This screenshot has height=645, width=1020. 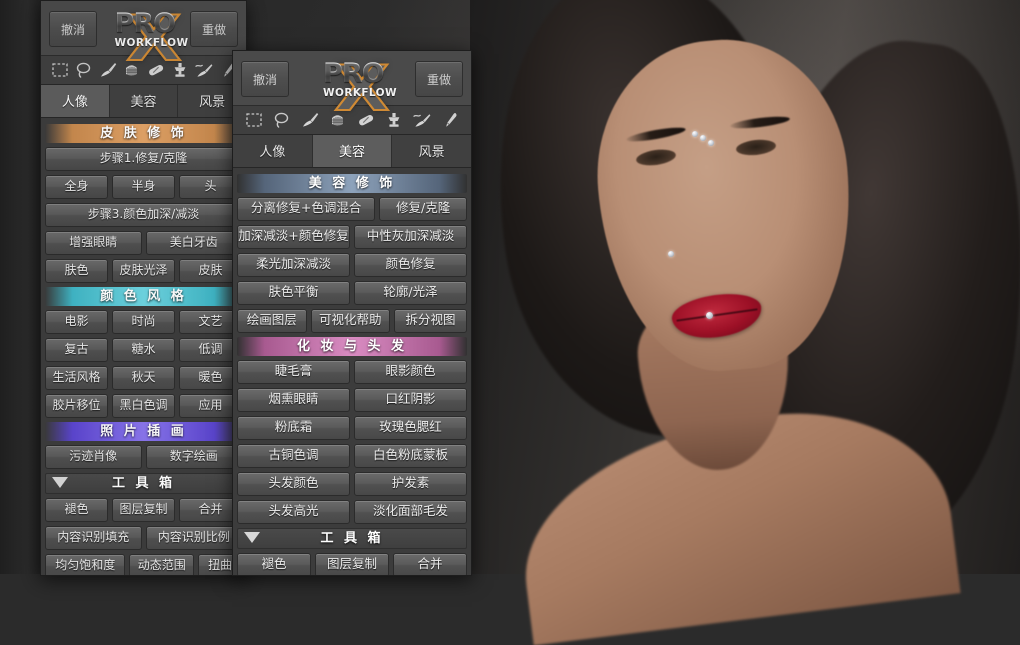 I want to click on action-button-电影: 电影, so click(x=76, y=322).